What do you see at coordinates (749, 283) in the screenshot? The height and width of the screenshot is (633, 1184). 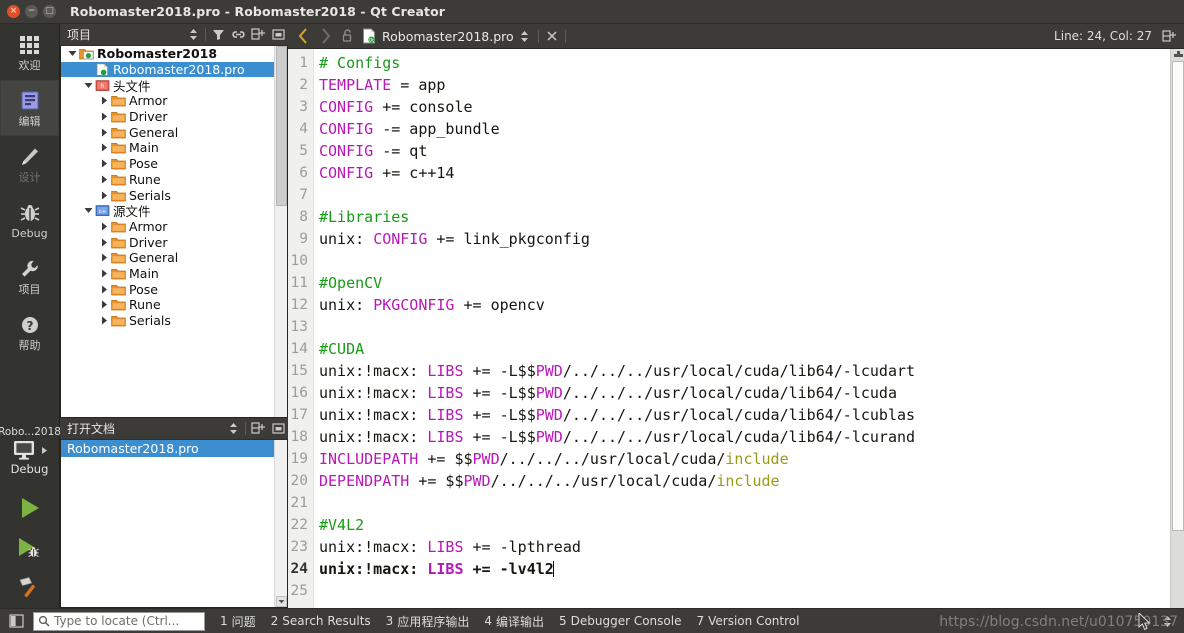 I see `code-line: #OpenCV` at bounding box center [749, 283].